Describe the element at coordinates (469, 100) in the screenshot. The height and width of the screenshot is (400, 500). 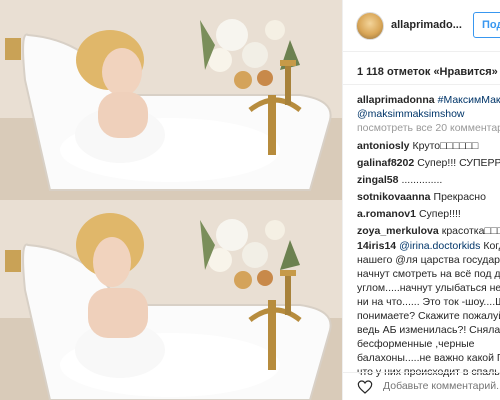
I see `caption-hashtag: #МаксимМакс` at that location.